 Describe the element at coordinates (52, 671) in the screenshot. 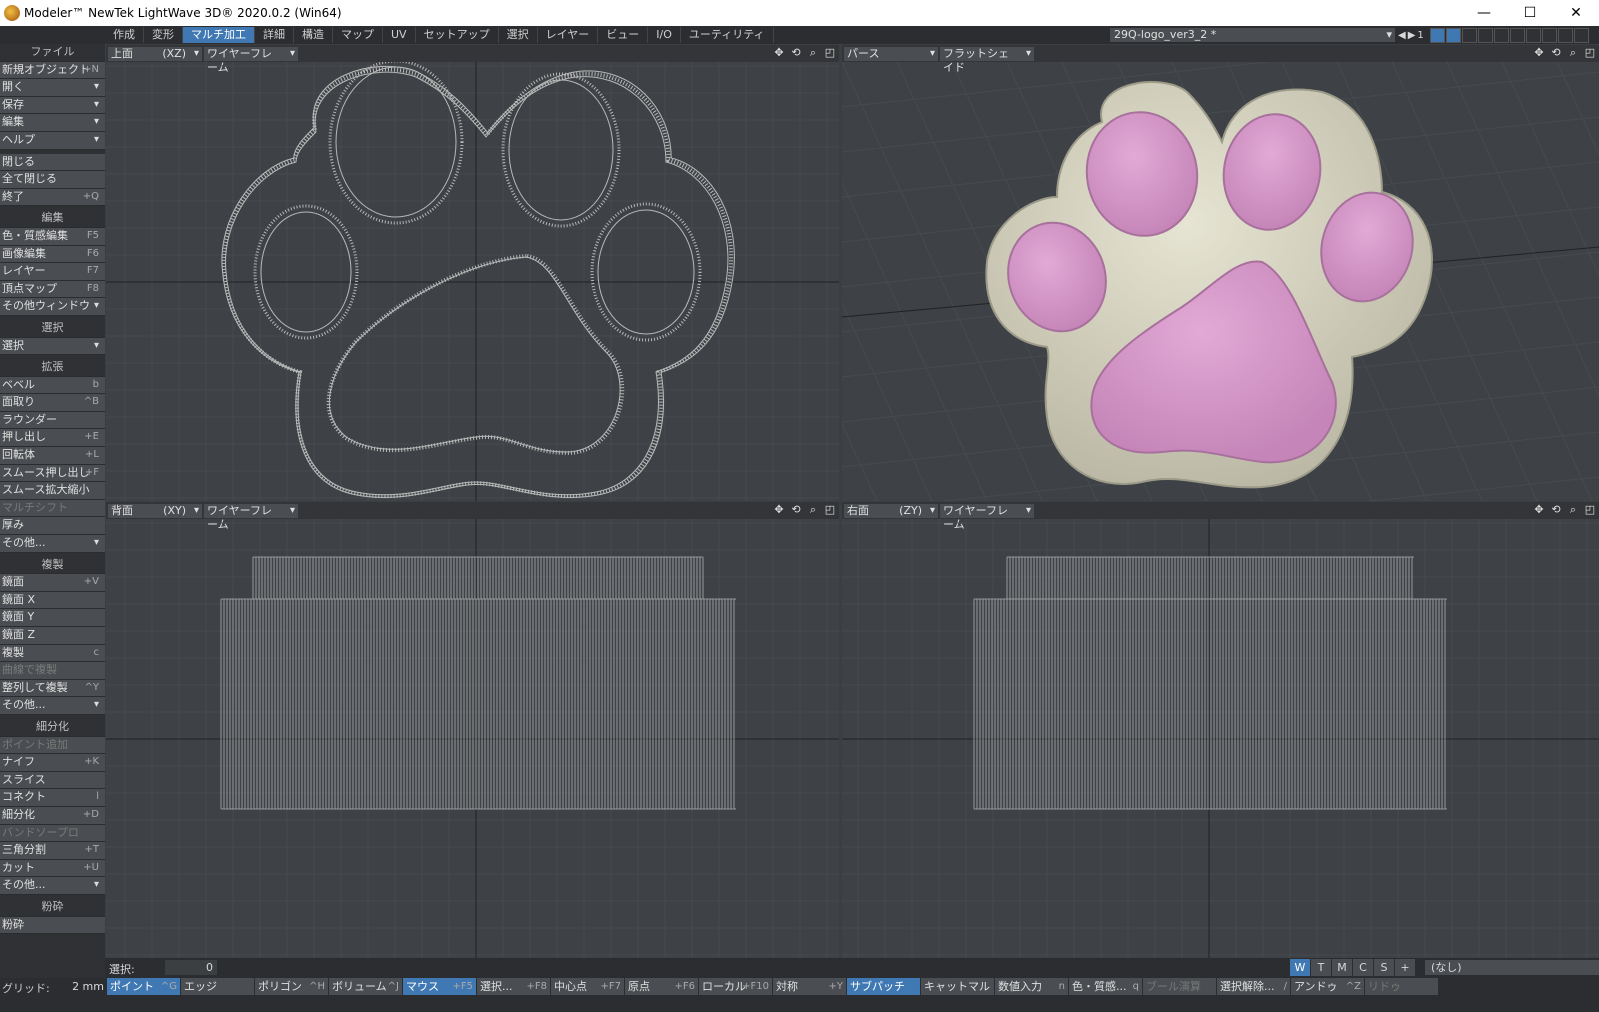

I see `sidebar-item: 曲線で複製` at that location.